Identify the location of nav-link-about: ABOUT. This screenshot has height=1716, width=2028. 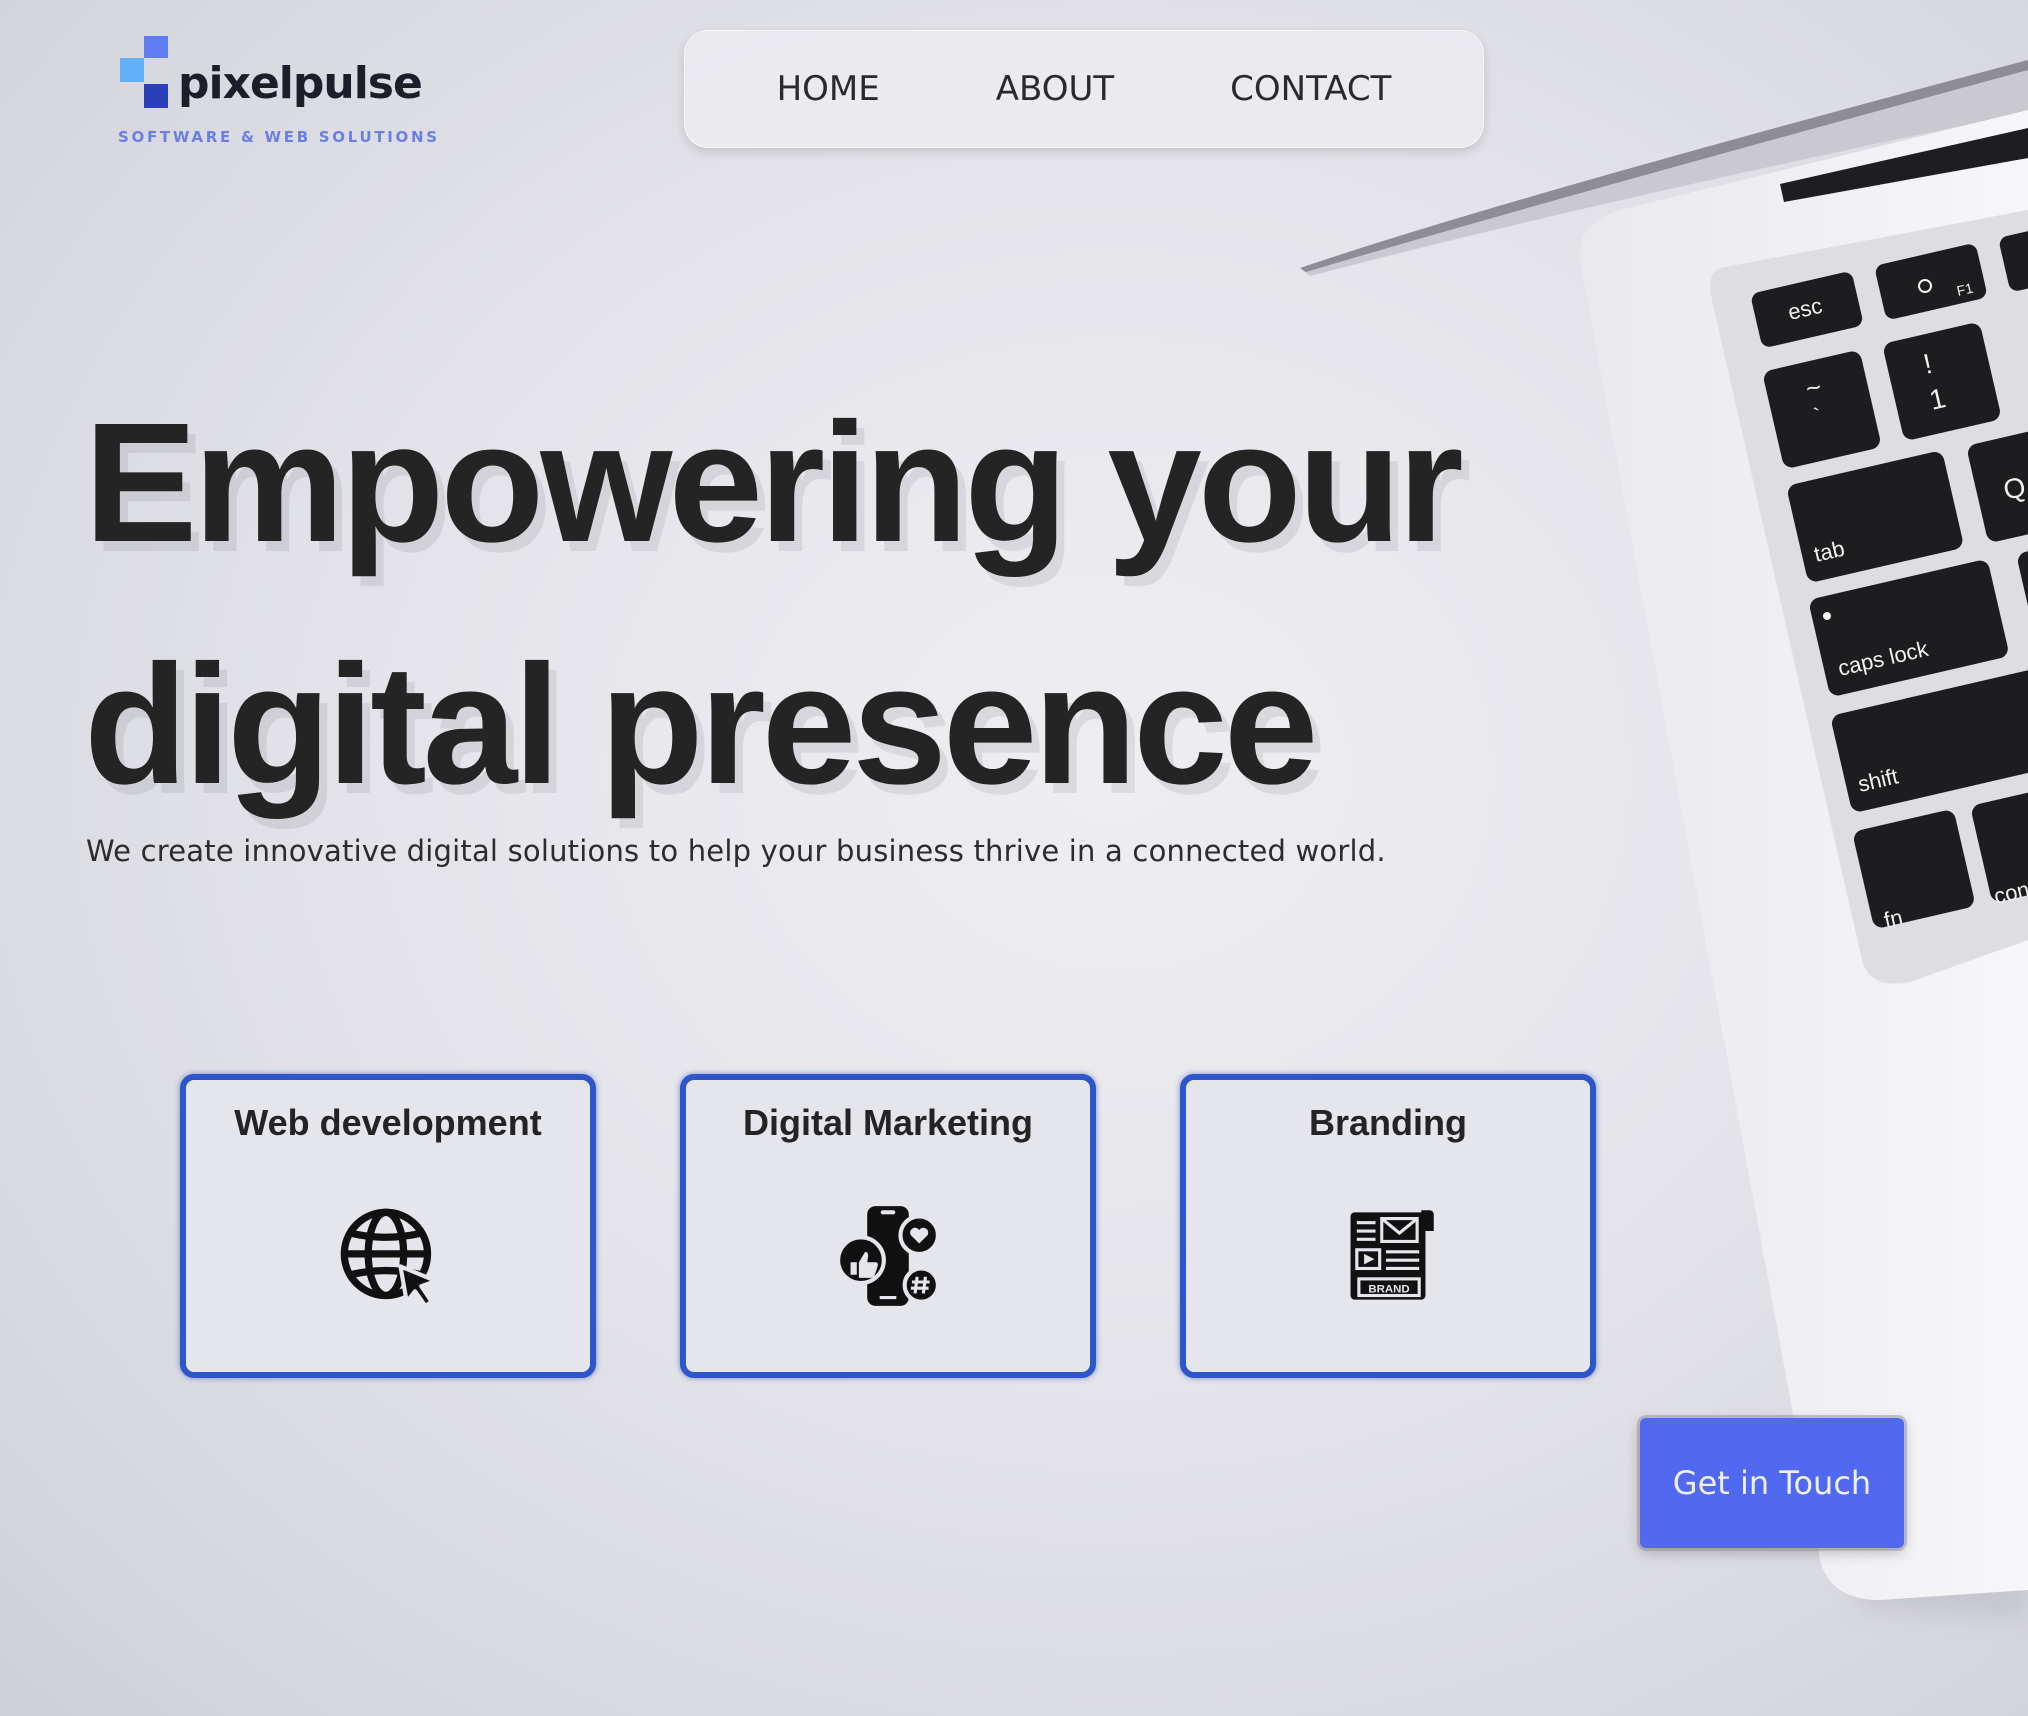
(1055, 89).